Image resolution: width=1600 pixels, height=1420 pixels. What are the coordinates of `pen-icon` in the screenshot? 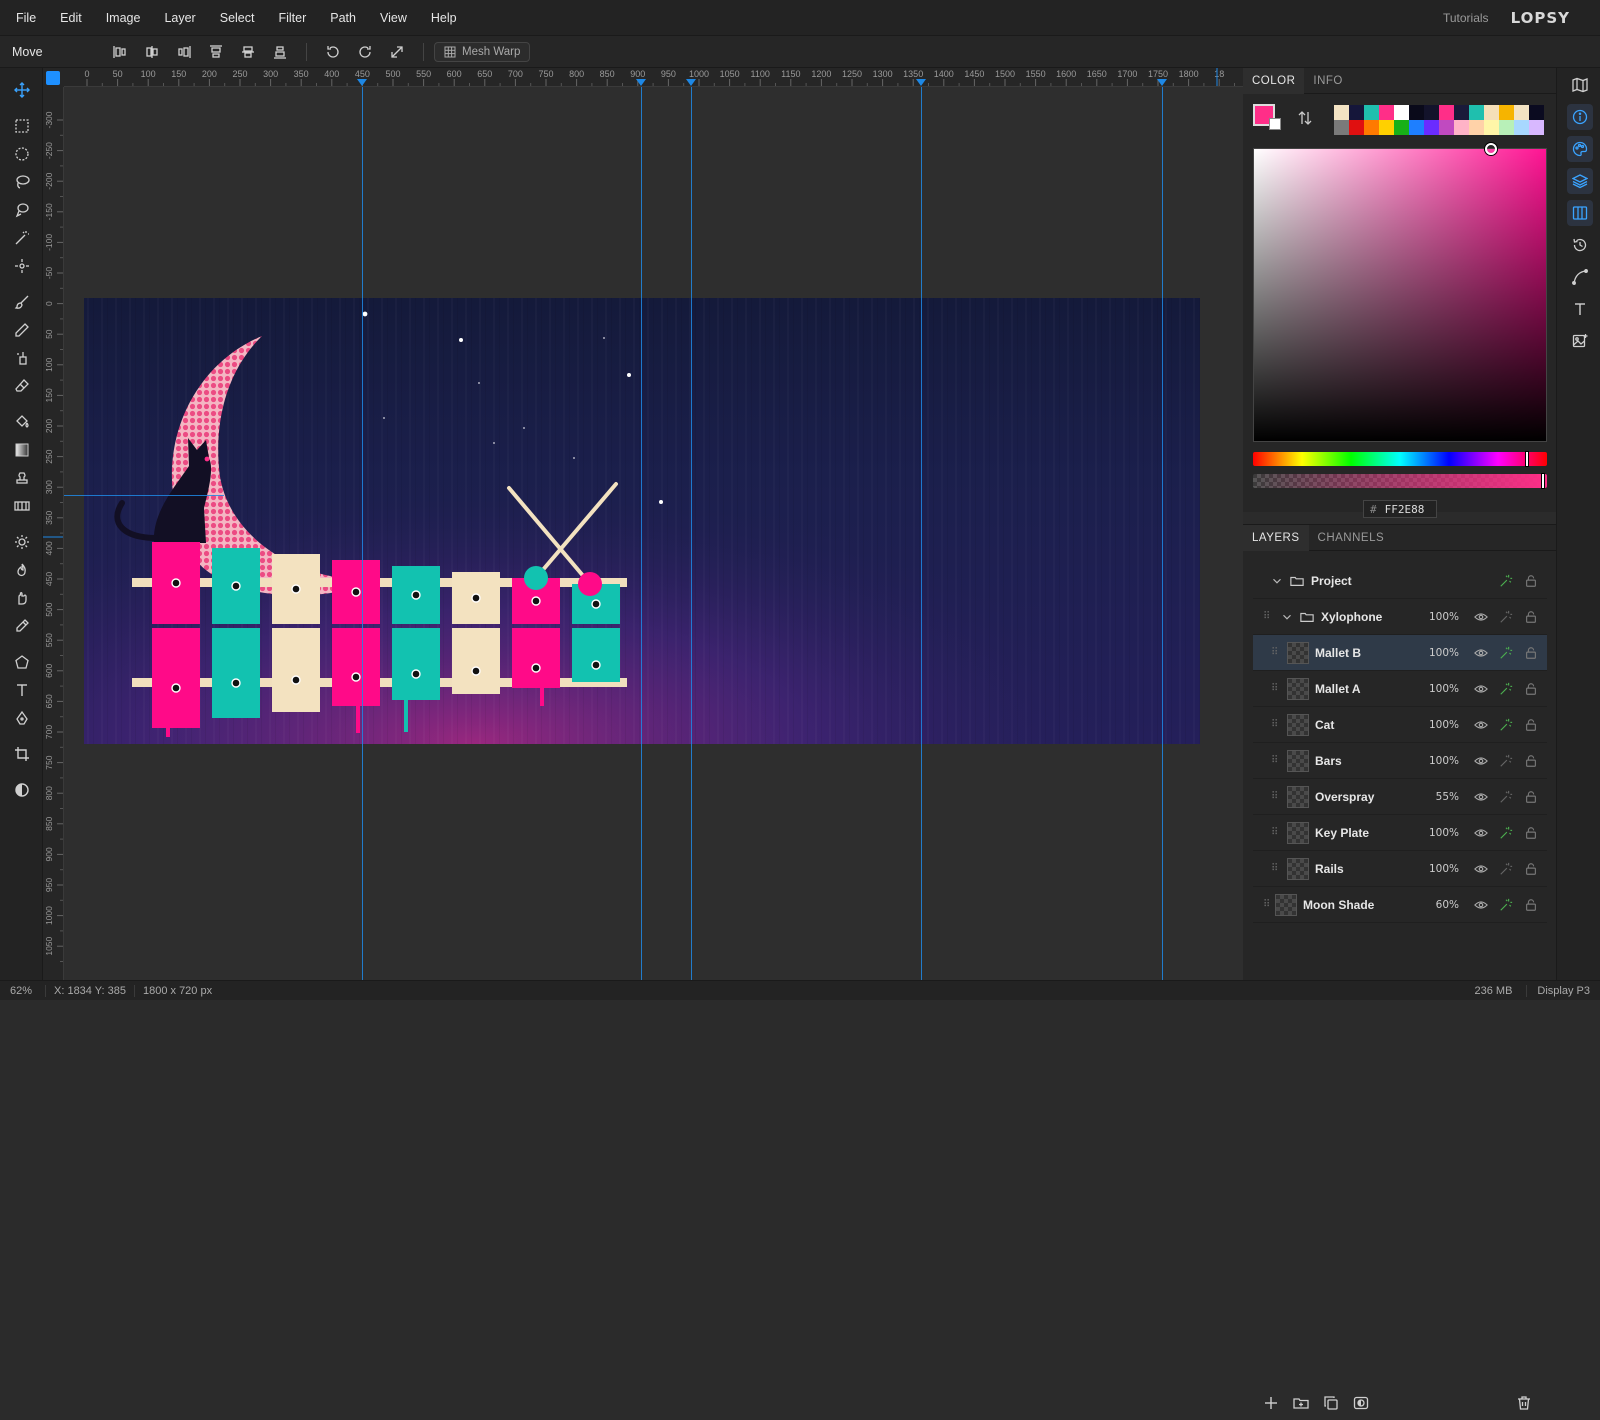 It's located at (22, 718).